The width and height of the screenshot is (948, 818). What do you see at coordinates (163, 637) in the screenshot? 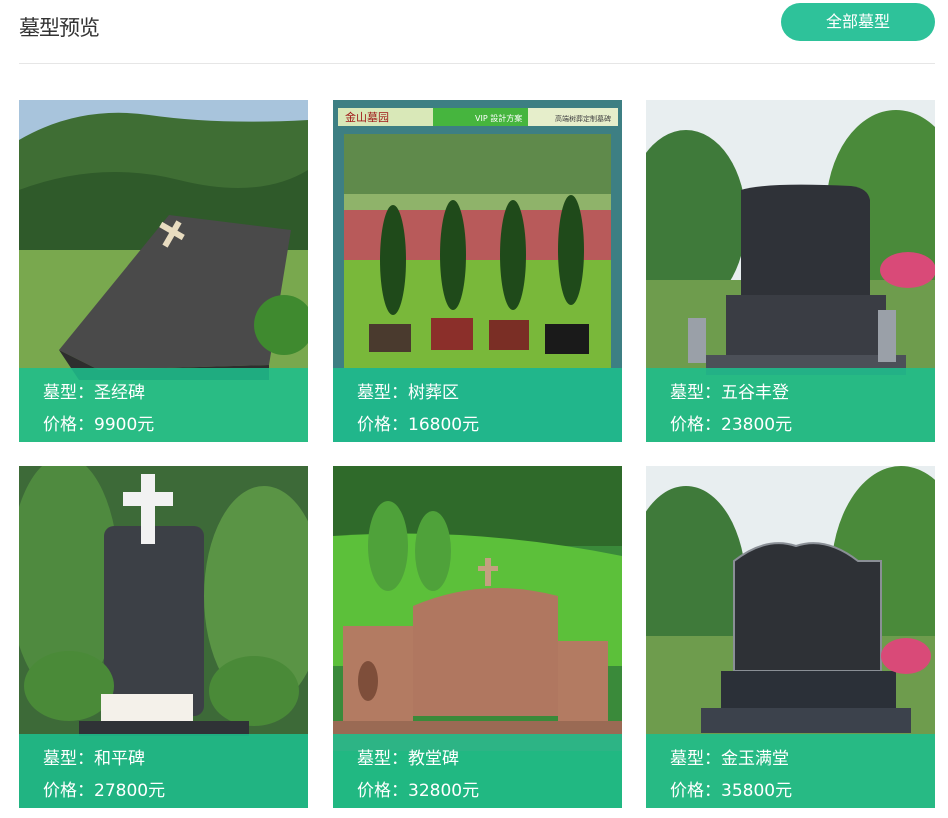
I see `tomb-card-4: 墓型：和平碑 价格：27800元` at bounding box center [163, 637].